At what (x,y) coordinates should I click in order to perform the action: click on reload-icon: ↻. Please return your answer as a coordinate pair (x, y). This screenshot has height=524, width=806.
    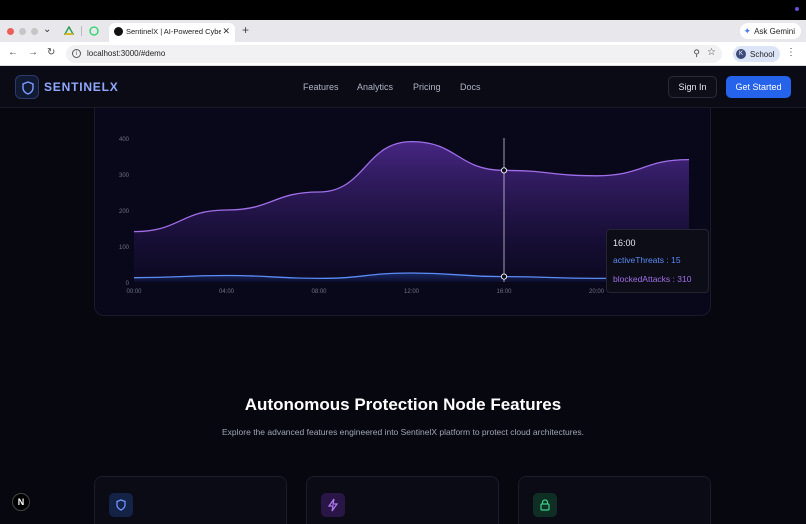
    Looking at the image, I should click on (51, 52).